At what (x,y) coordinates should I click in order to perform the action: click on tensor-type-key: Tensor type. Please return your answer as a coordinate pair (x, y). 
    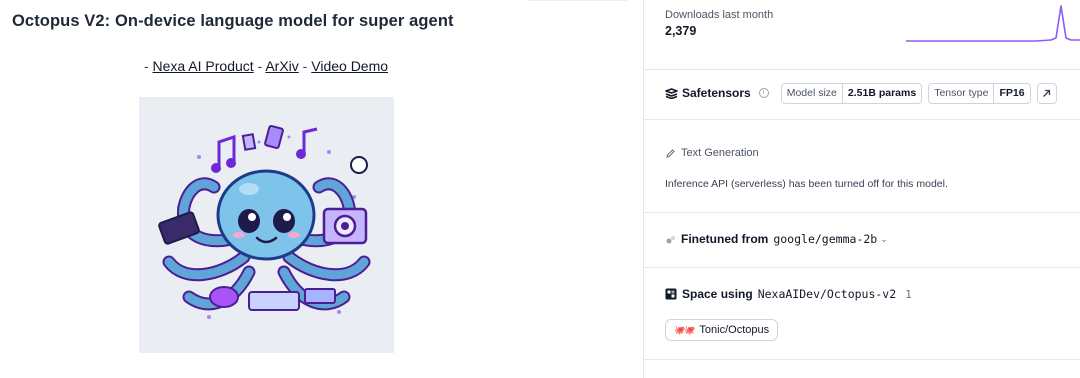
    Looking at the image, I should click on (961, 92).